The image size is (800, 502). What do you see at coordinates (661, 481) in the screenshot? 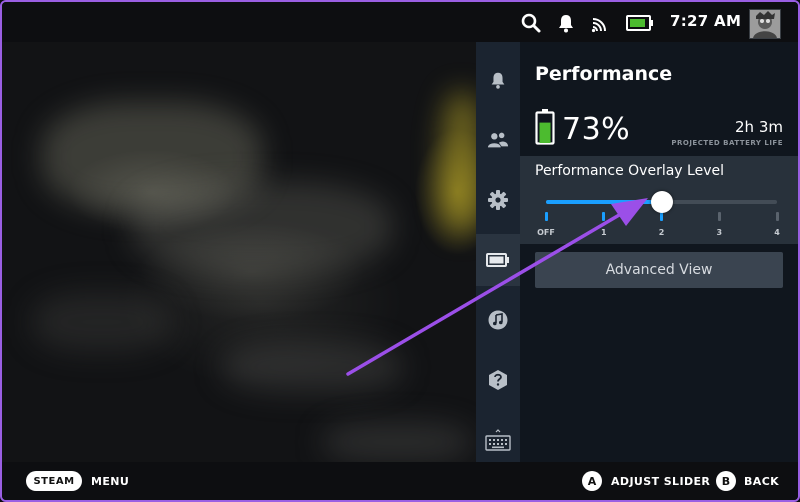
I see `adjust-slider-hint: ADJUST SLIDER` at bounding box center [661, 481].